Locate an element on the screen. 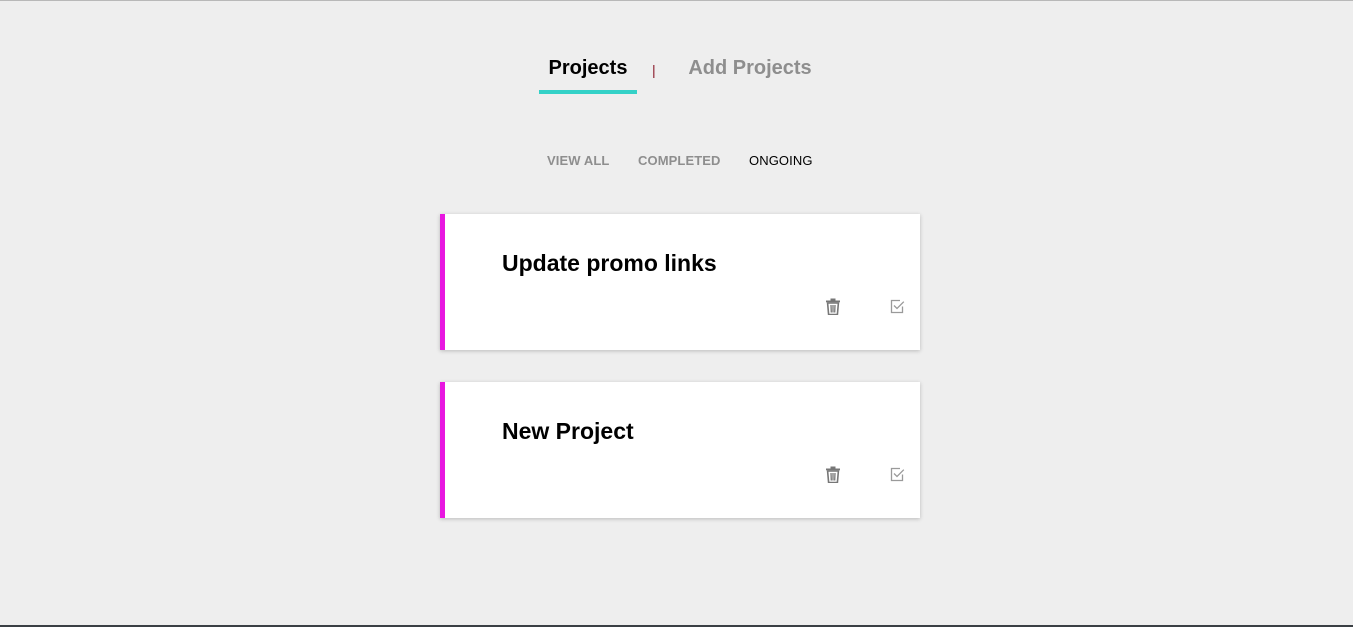 Image resolution: width=1353 pixels, height=627 pixels. top-border is located at coordinates (676, 0).